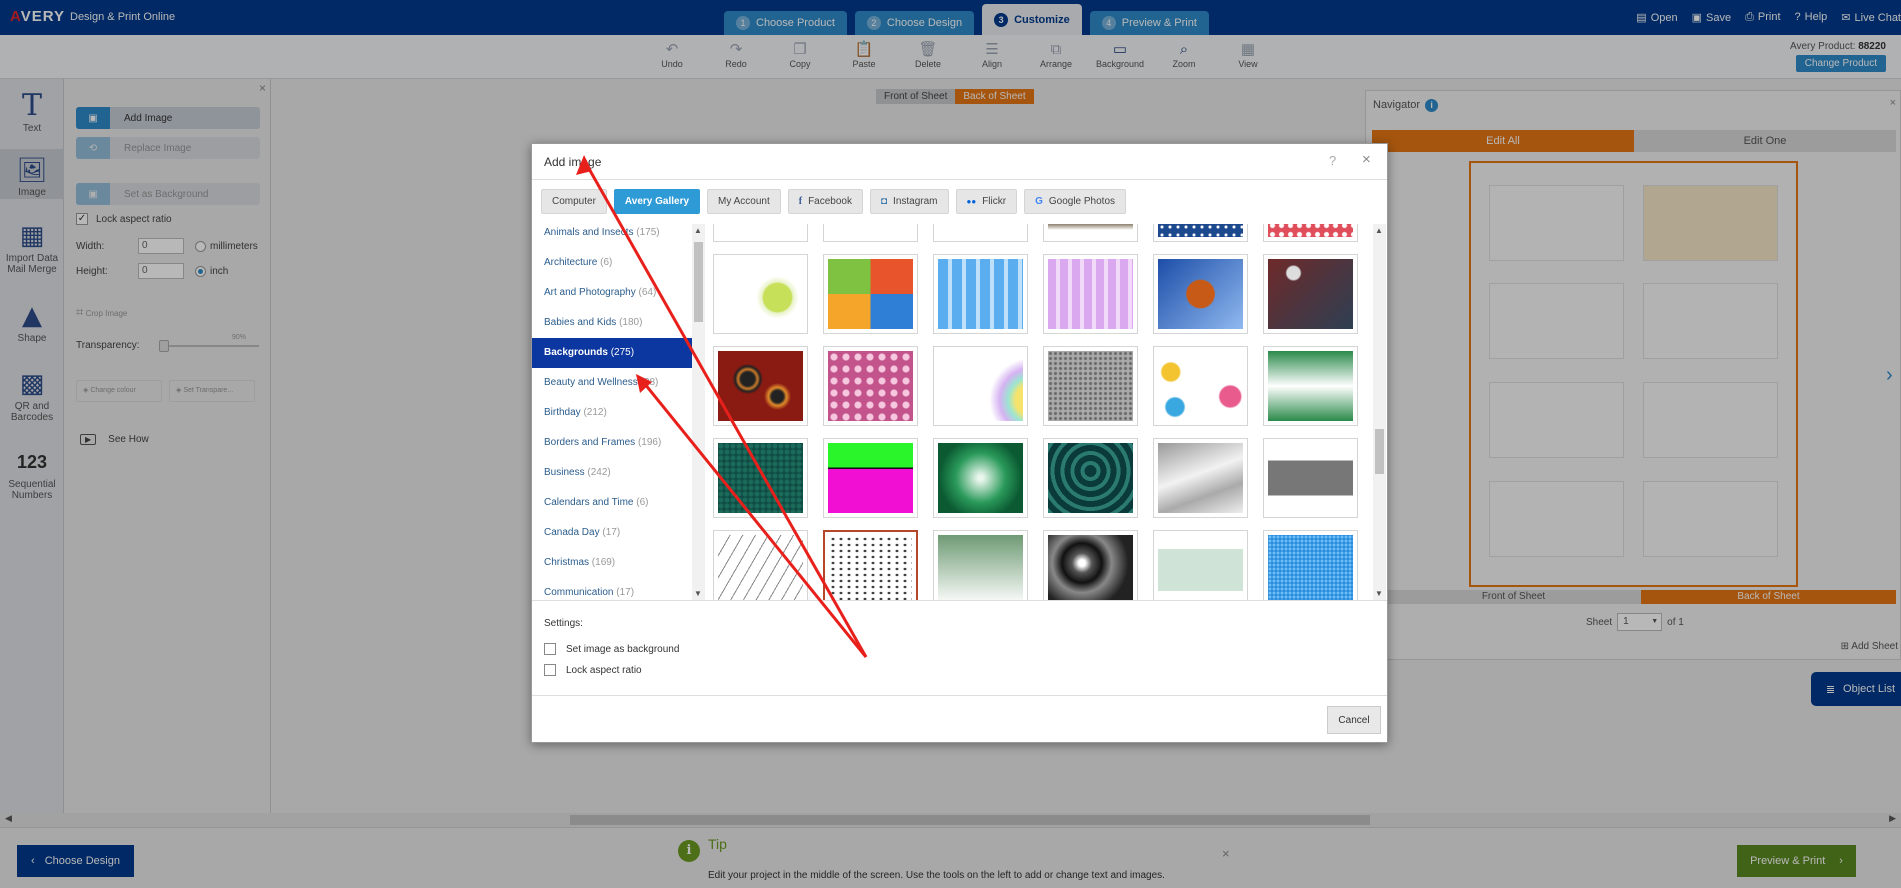 This screenshot has height=888, width=1901. I want to click on source-tab-my-account: My Account, so click(744, 201).